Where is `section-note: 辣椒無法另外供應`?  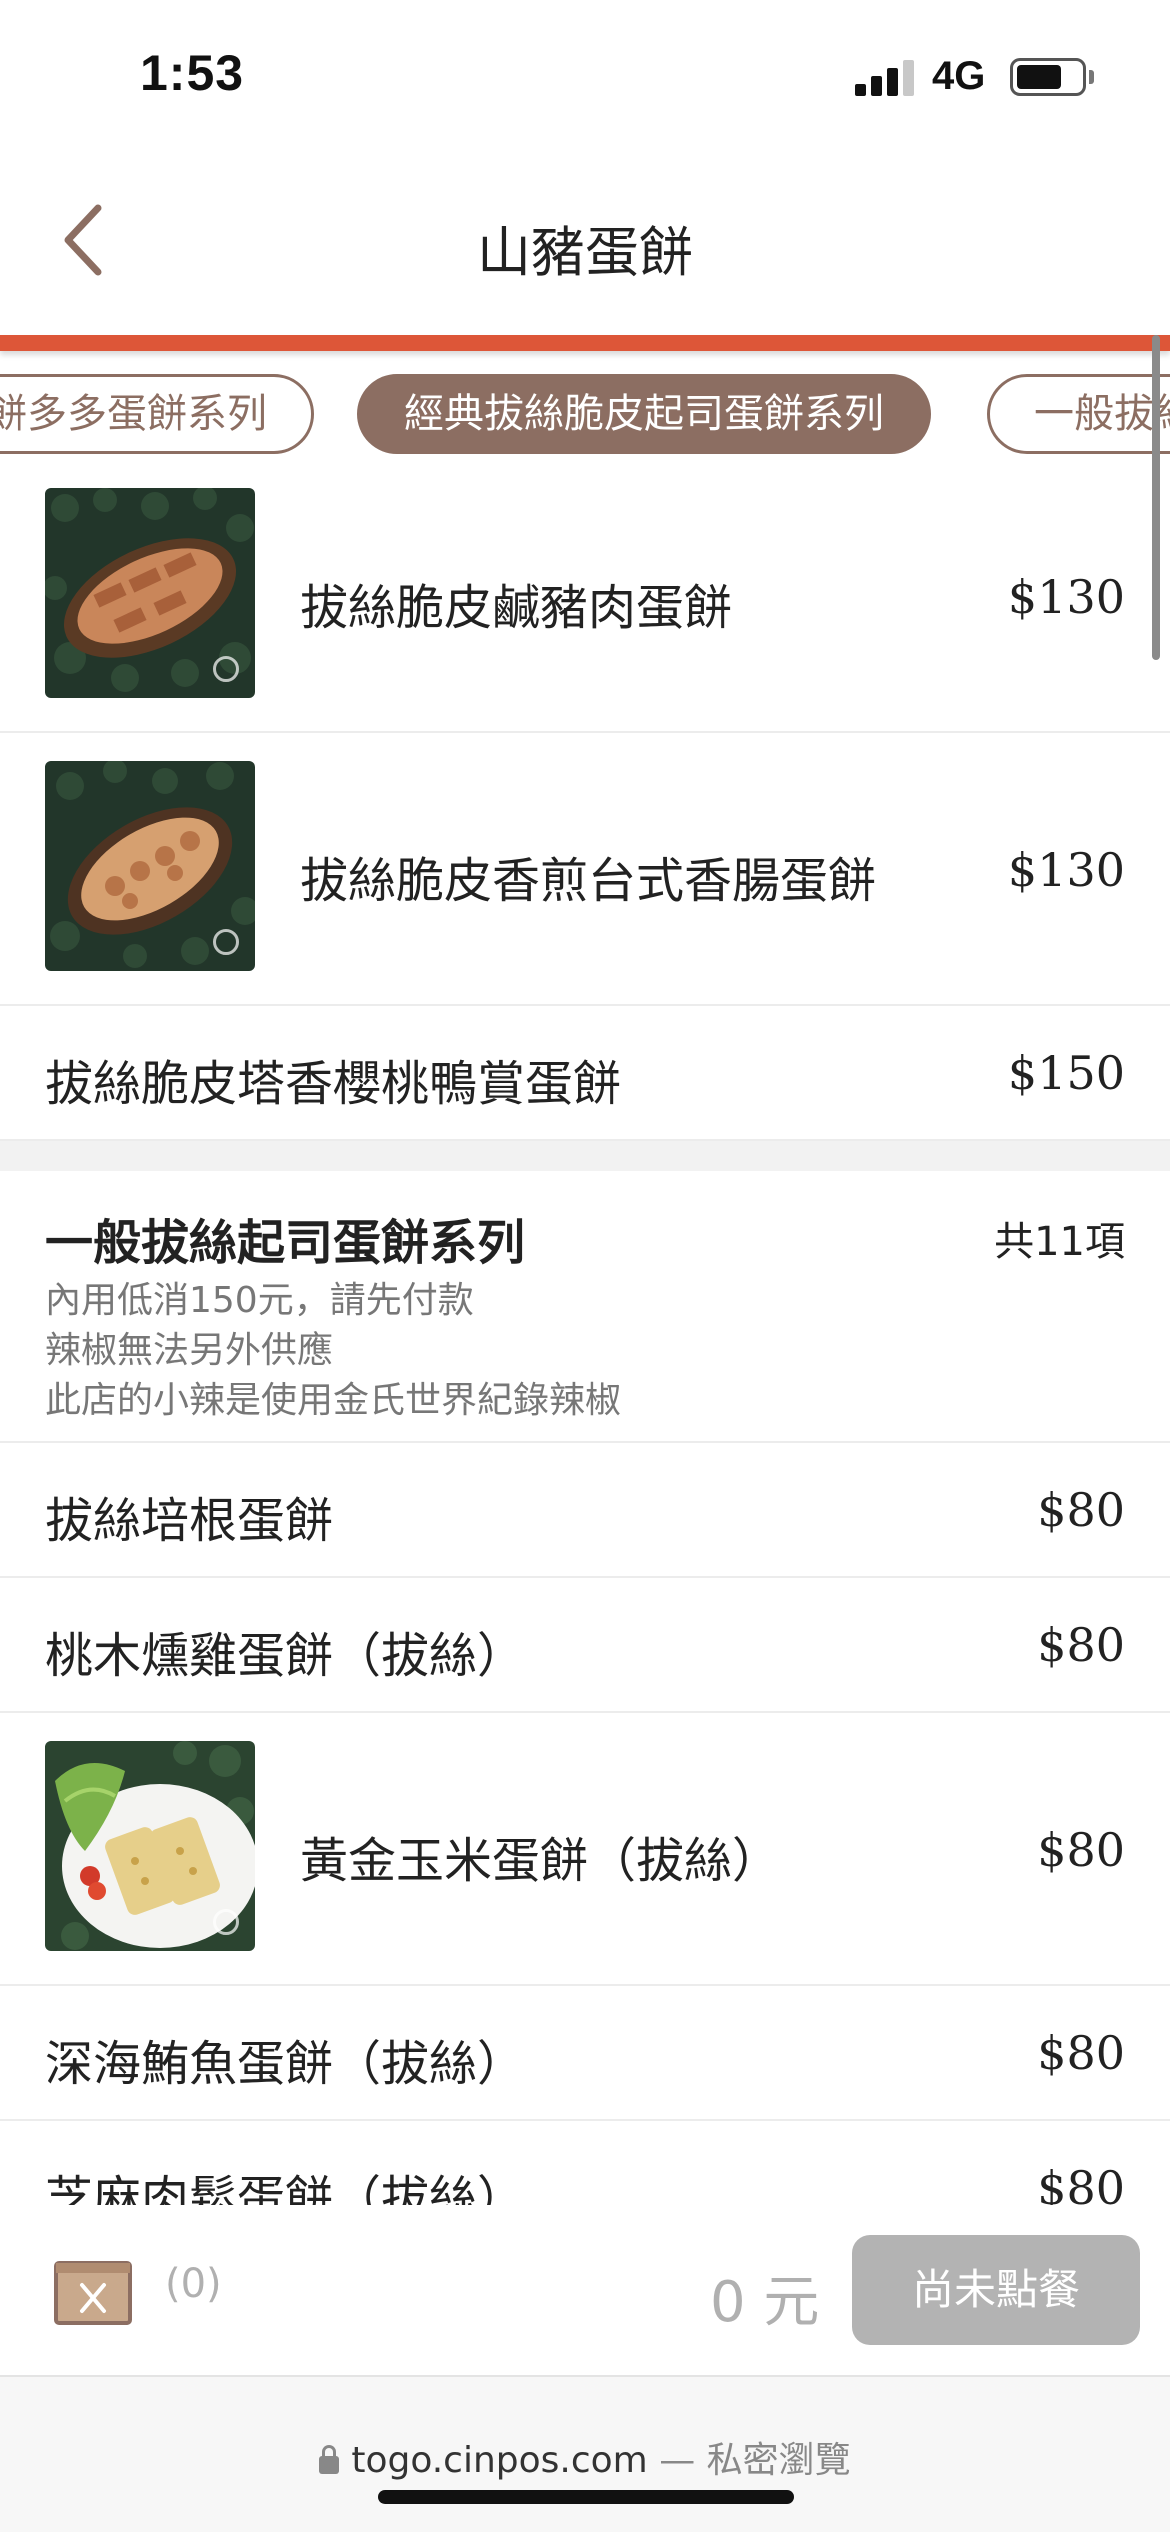 section-note: 辣椒無法另外供應 is located at coordinates (189, 1350).